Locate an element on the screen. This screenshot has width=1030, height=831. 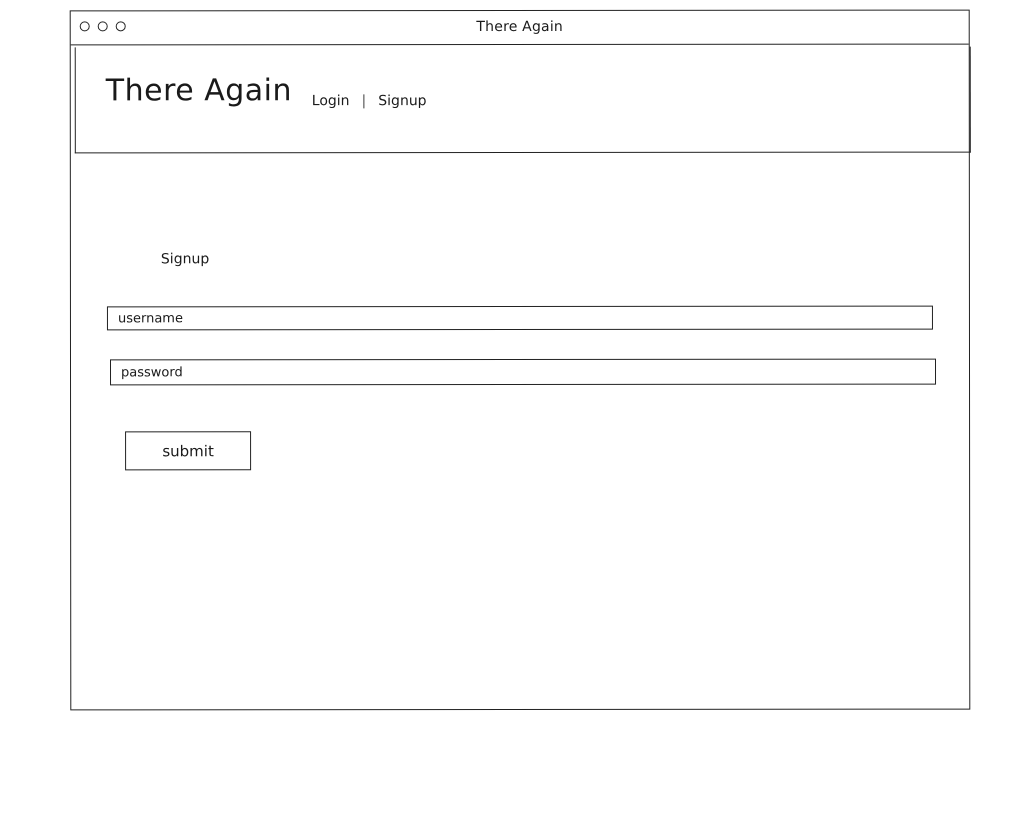
password-field is located at coordinates (523, 372).